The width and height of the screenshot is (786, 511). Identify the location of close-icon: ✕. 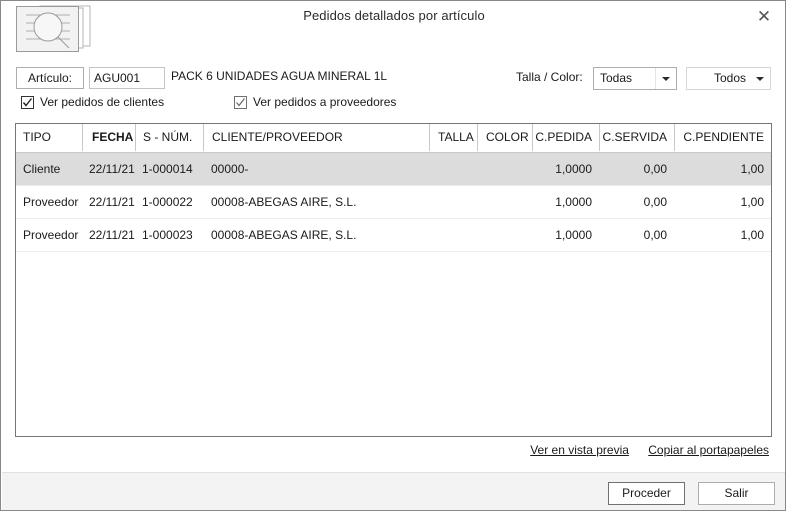
(764, 17).